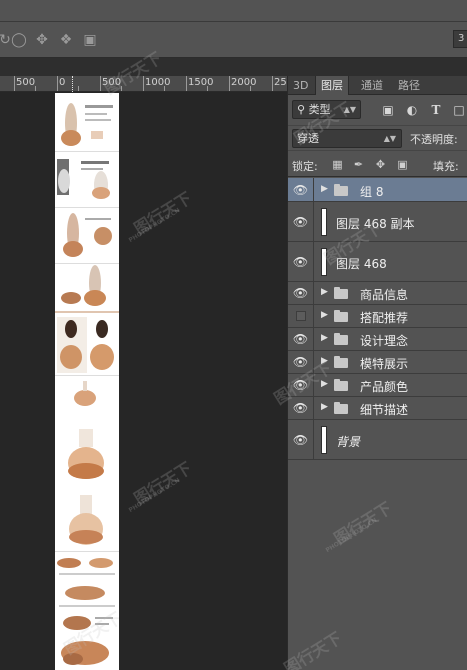 This screenshot has width=467, height=670. I want to click on camera-icon: ▣, so click(90, 40).